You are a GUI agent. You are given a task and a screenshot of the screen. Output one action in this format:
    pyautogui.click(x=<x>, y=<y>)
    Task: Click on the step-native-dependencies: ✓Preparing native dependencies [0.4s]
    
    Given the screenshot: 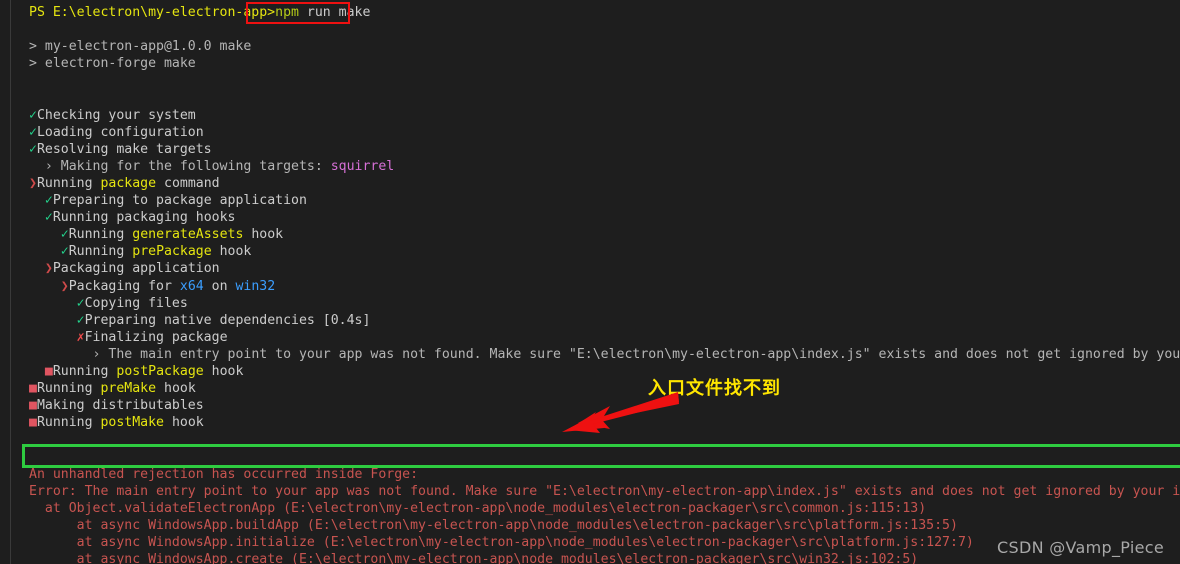 What is the action you would take?
    pyautogui.click(x=223, y=320)
    